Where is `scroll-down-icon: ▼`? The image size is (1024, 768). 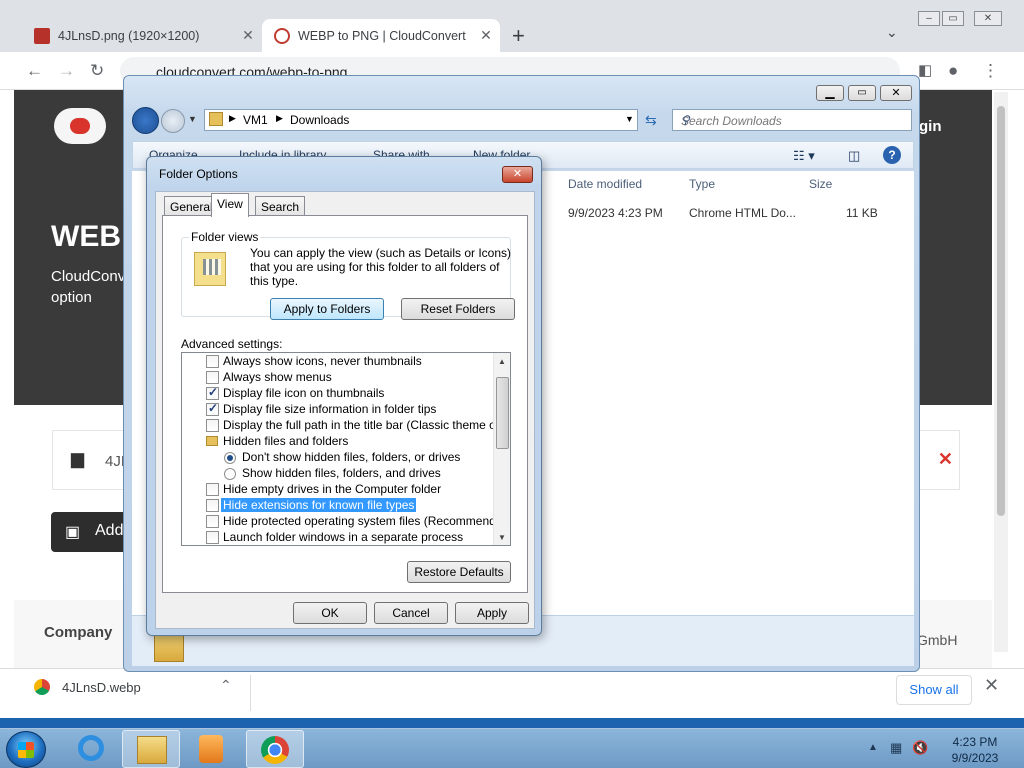 scroll-down-icon: ▼ is located at coordinates (502, 537).